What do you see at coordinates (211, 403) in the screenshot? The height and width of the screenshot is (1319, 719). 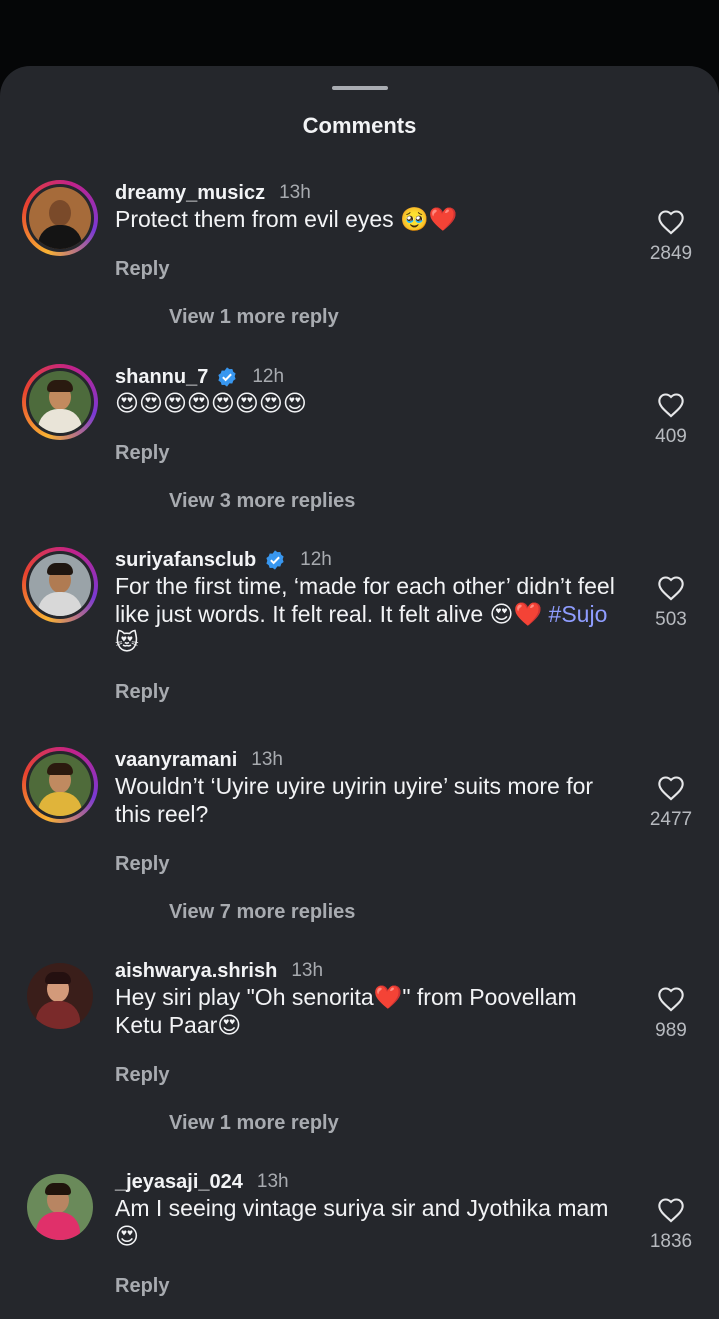 I see `comment-text: 😍😍😍😍😍😍😍😍` at bounding box center [211, 403].